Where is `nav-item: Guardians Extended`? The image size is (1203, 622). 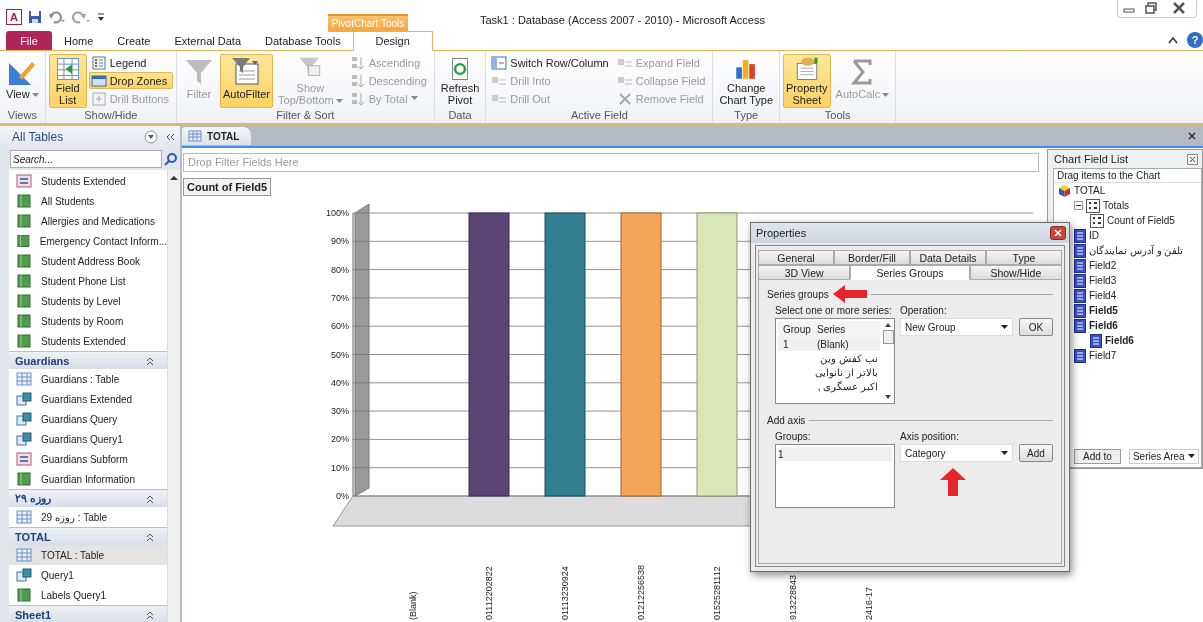 nav-item: Guardians Extended is located at coordinates (88, 399).